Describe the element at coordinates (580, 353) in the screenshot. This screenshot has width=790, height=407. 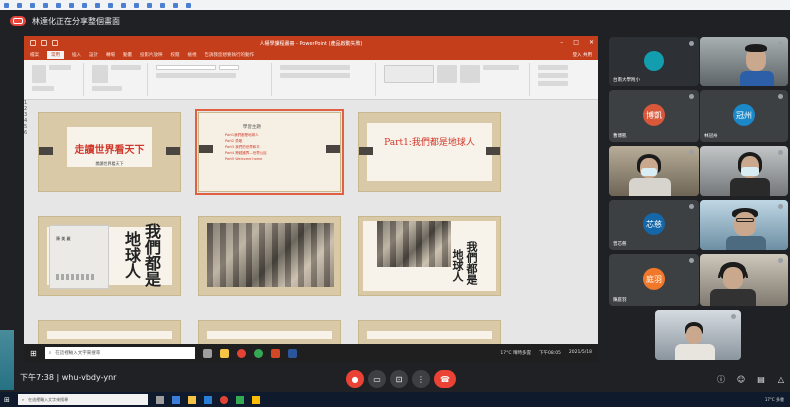
I see `clock-date: 2021/5/18` at that location.